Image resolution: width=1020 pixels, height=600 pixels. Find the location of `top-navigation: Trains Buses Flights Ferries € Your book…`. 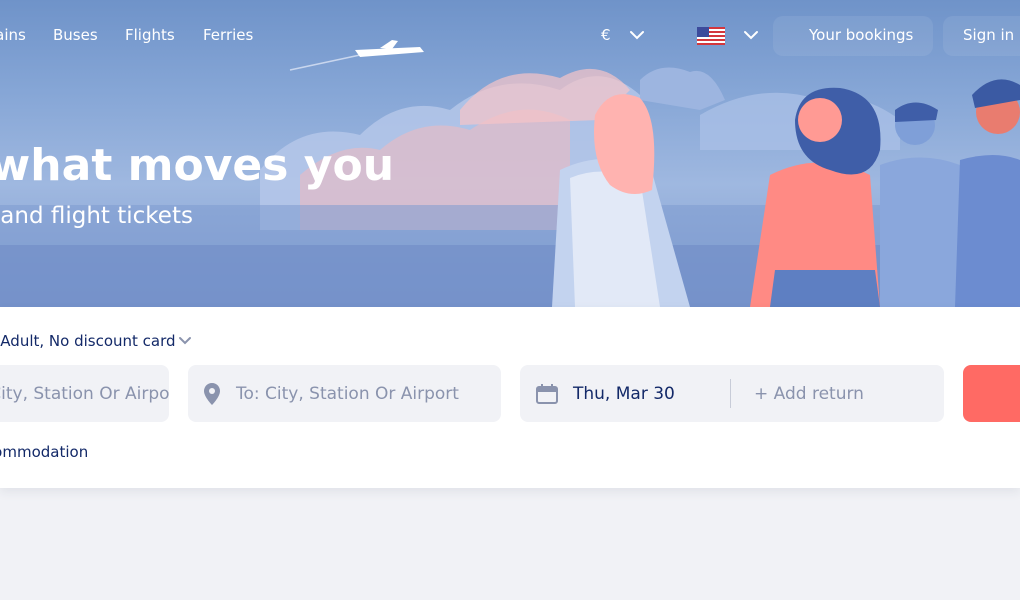

top-navigation: Trains Buses Flights Ferries € Your book… is located at coordinates (510, 36).